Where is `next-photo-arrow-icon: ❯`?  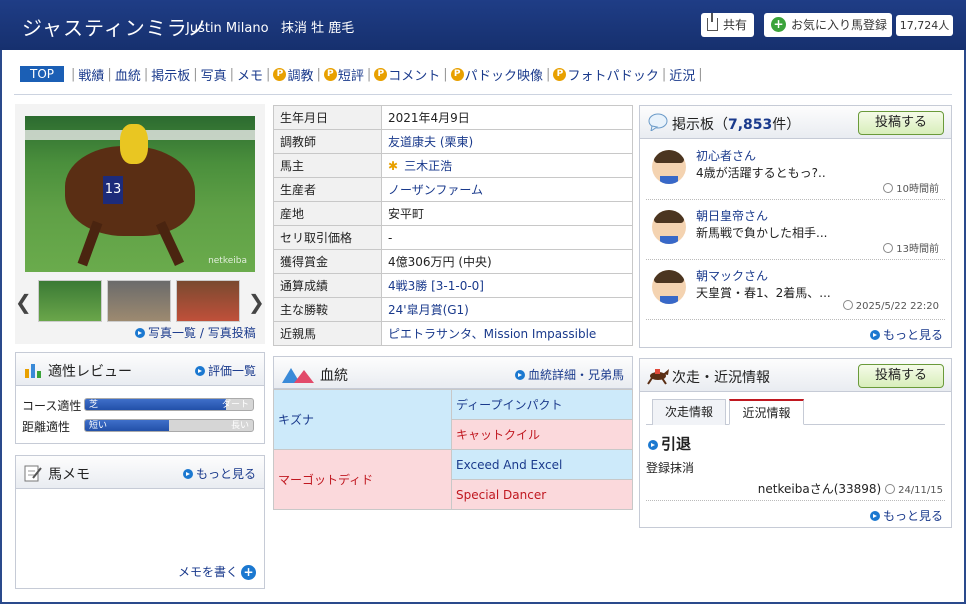
next-photo-arrow-icon: ❯ is located at coordinates (256, 302).